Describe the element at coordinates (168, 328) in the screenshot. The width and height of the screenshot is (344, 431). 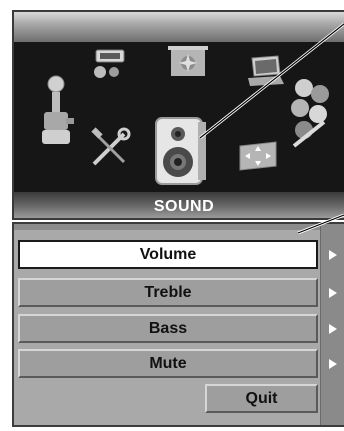
I see `menu-item-bass: Bass` at that location.